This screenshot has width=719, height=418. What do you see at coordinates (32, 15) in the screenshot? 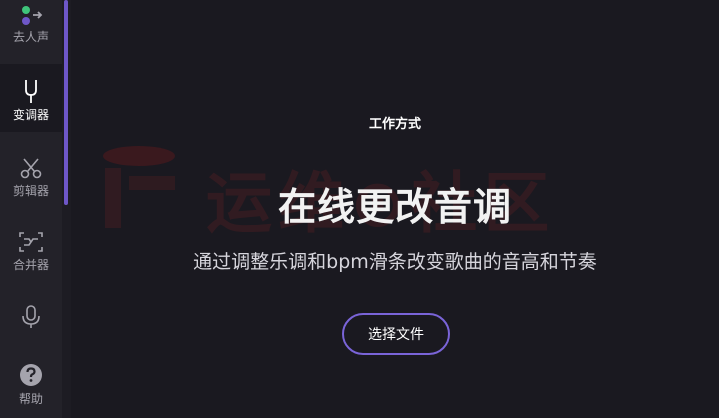
I see `vocal-remover-icon` at bounding box center [32, 15].